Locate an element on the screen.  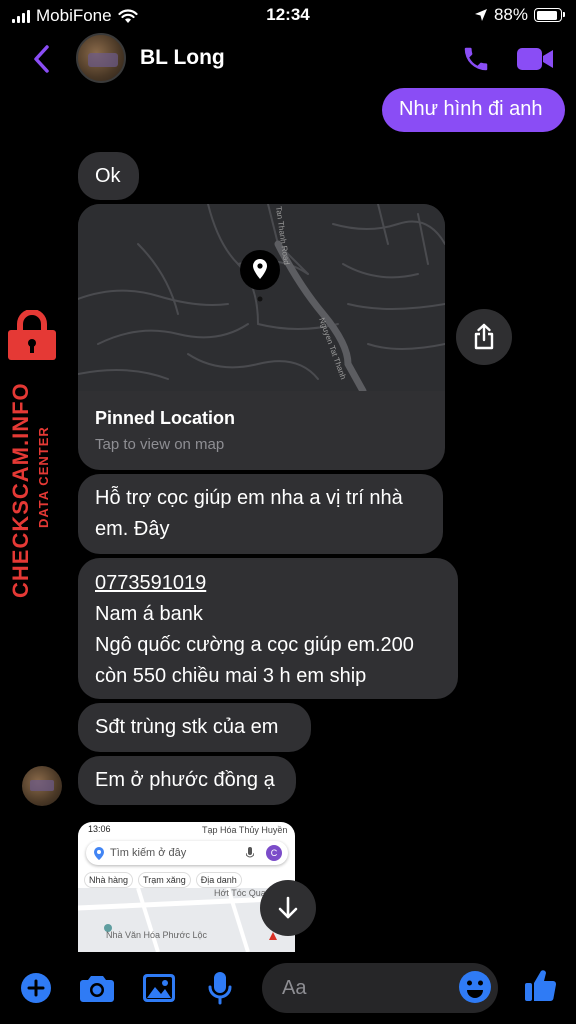
camera-button is located at coordinates (97, 988).